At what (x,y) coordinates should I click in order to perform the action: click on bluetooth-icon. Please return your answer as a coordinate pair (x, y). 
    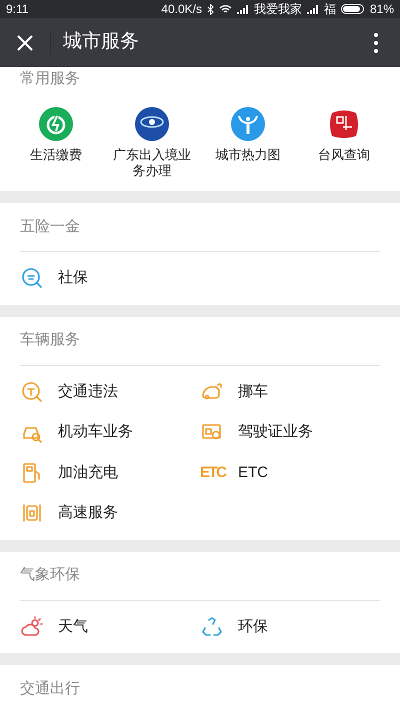
    Looking at the image, I should click on (210, 9).